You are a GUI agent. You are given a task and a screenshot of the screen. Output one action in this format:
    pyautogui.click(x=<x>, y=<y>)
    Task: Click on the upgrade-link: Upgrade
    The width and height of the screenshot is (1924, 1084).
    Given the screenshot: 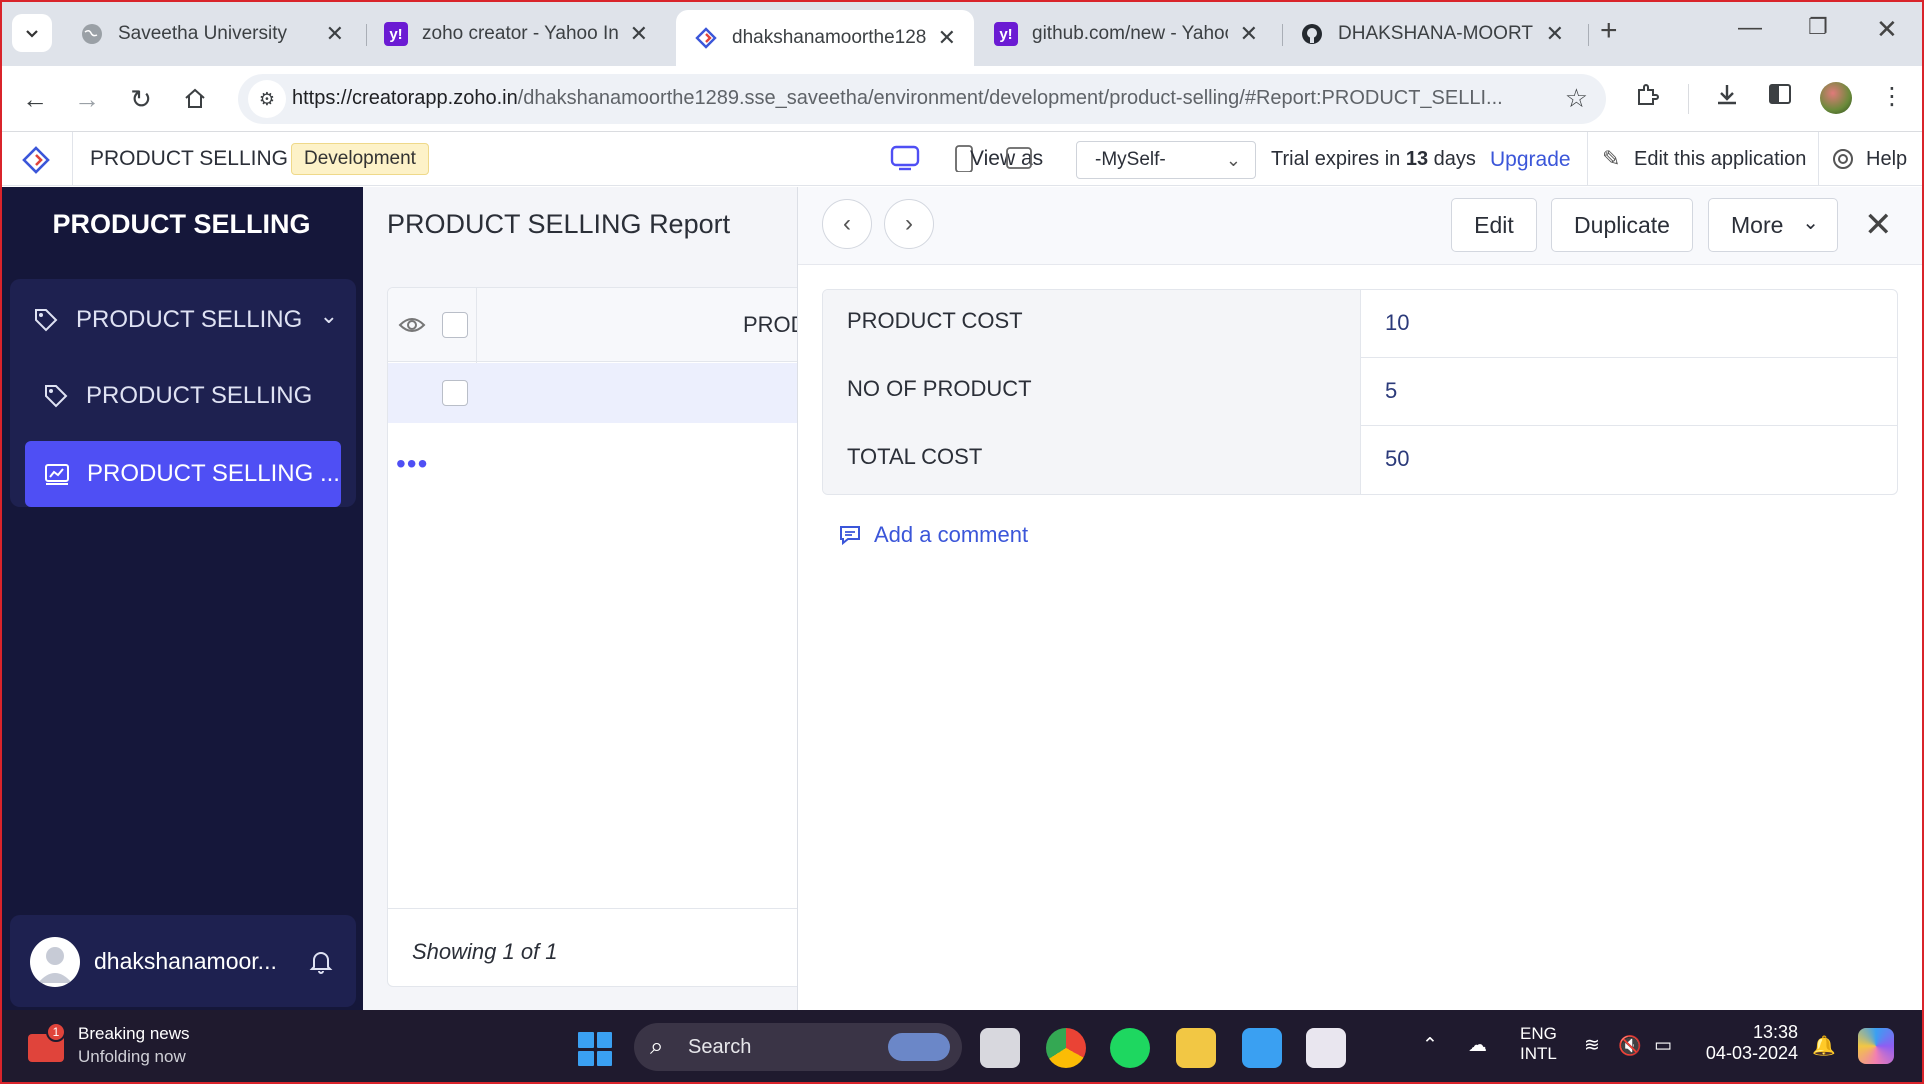 What is the action you would take?
    pyautogui.click(x=1530, y=160)
    